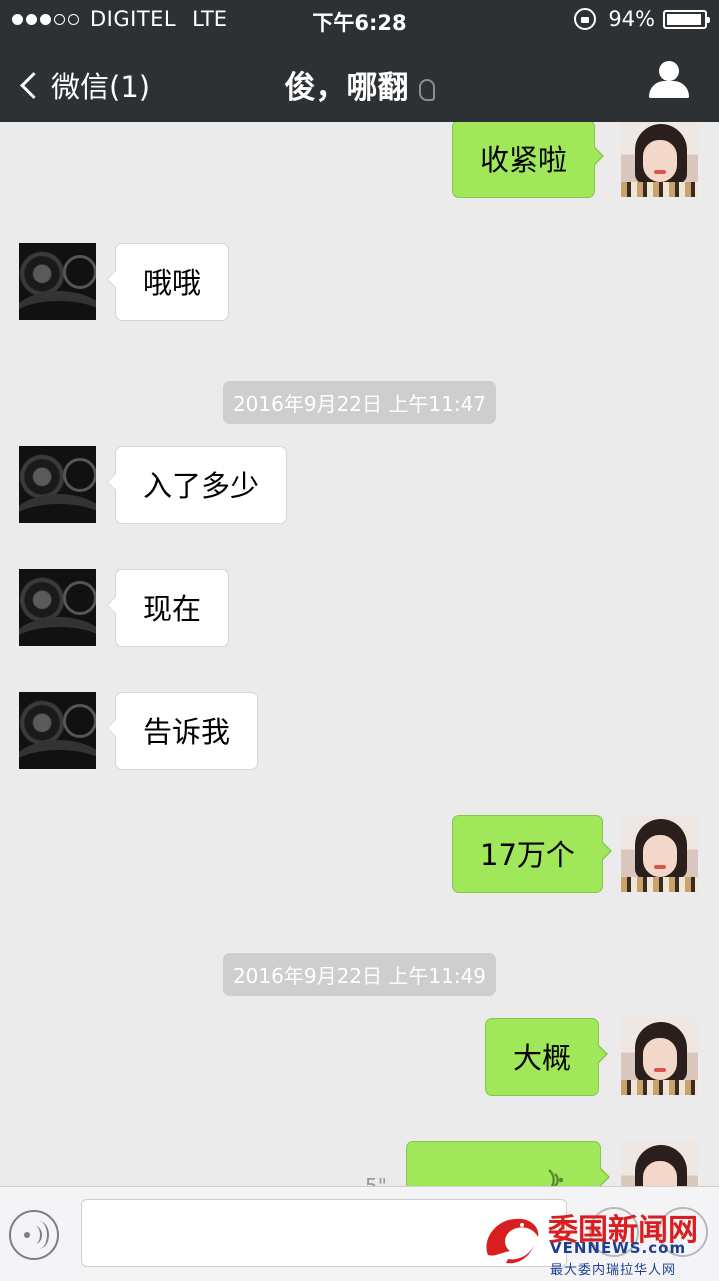 Image resolution: width=719 pixels, height=1281 pixels. Describe the element at coordinates (556, 1177) in the screenshot. I see `voice-wave-icon` at that location.